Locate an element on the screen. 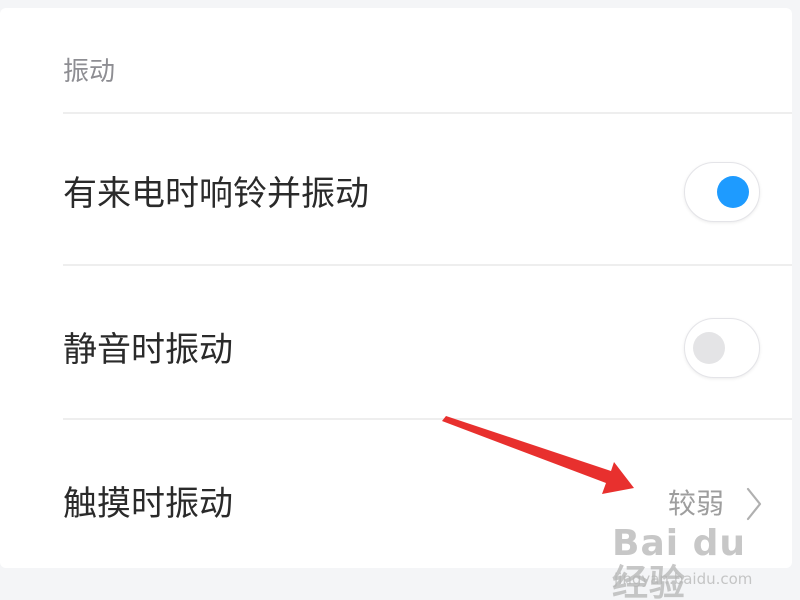  touch-vibrate-value: 较弱 is located at coordinates (696, 503).